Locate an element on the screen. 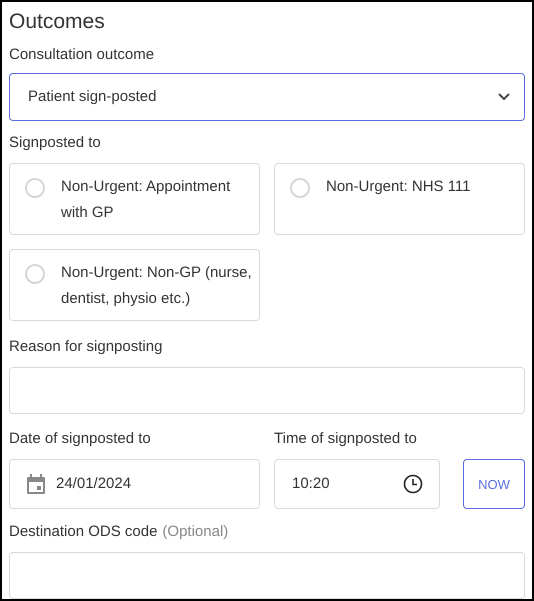 The width and height of the screenshot is (534, 601). outcome-select: Patient sign-posted is located at coordinates (267, 97).